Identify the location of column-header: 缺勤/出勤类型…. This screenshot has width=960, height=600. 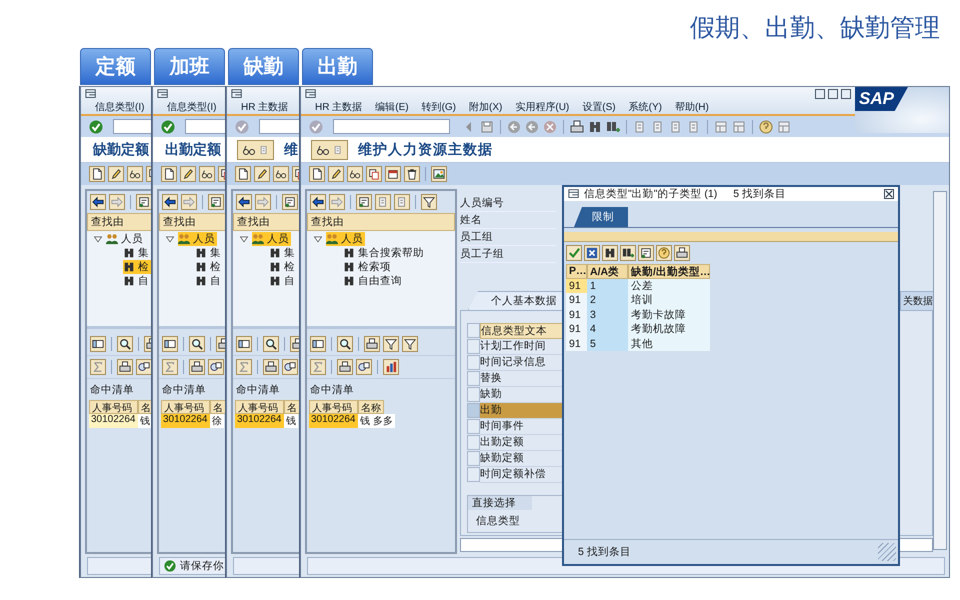
(669, 271).